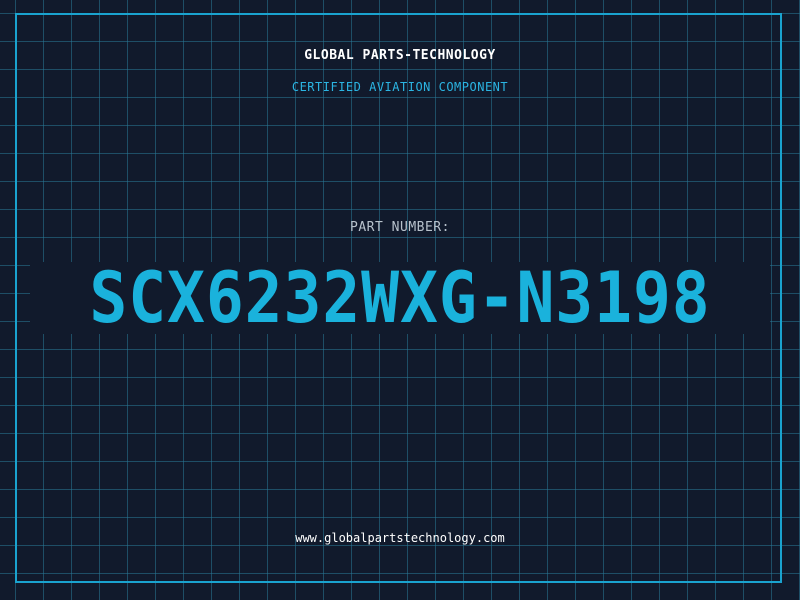  I want to click on part-number-label: PART NUMBER:, so click(400, 227).